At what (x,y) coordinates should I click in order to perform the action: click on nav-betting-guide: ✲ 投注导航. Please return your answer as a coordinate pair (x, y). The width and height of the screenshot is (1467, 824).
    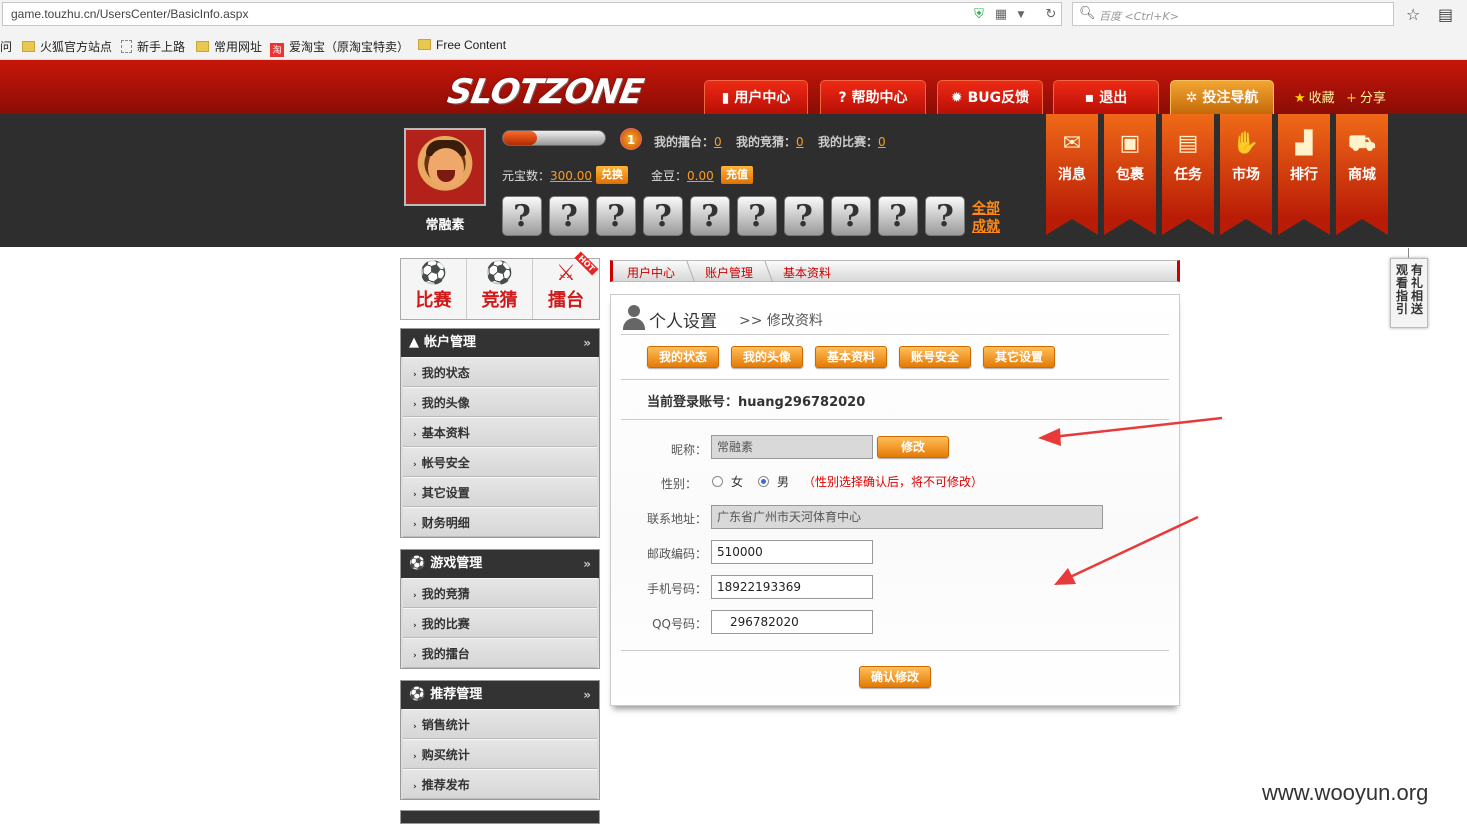
    Looking at the image, I should click on (1222, 97).